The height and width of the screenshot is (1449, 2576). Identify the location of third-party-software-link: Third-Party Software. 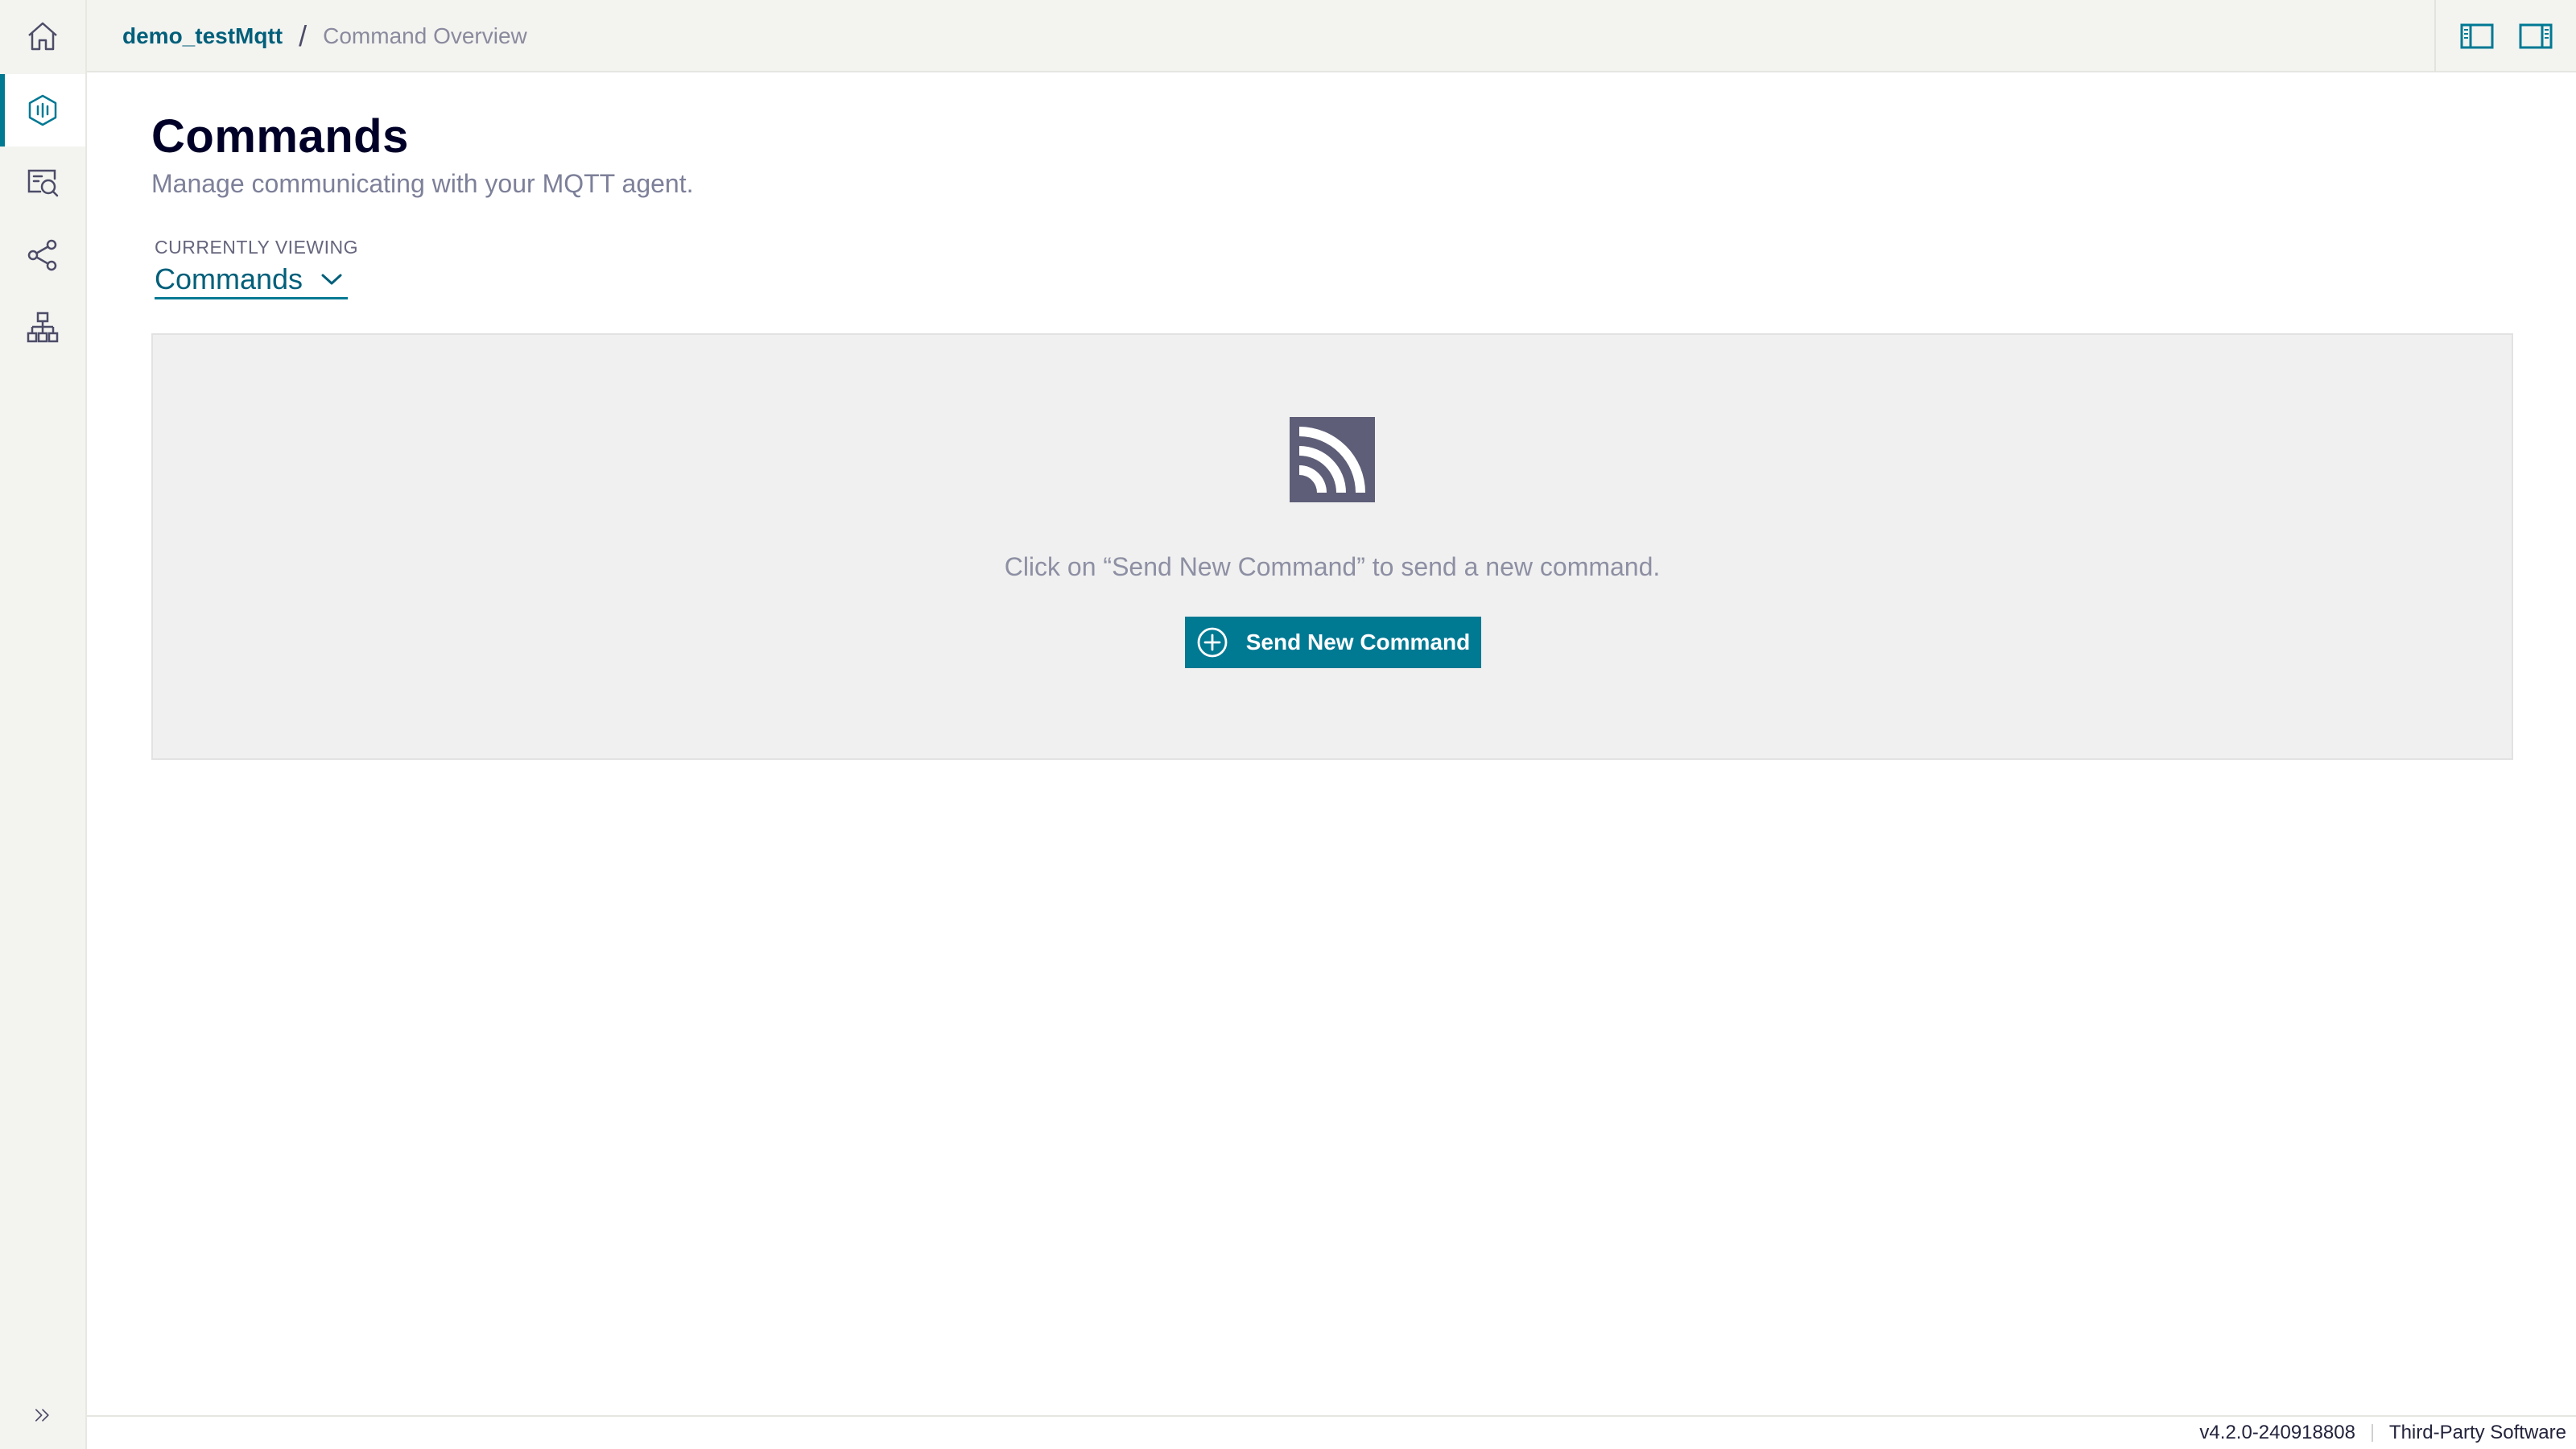
(2477, 1433).